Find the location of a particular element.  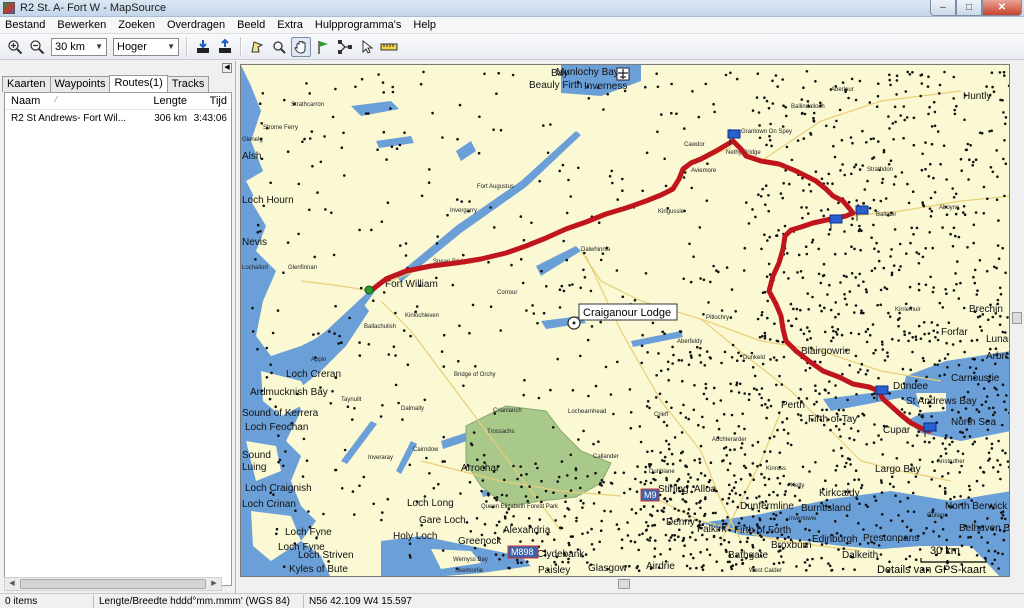

tab-kaarten: Kaarten is located at coordinates (26, 84).